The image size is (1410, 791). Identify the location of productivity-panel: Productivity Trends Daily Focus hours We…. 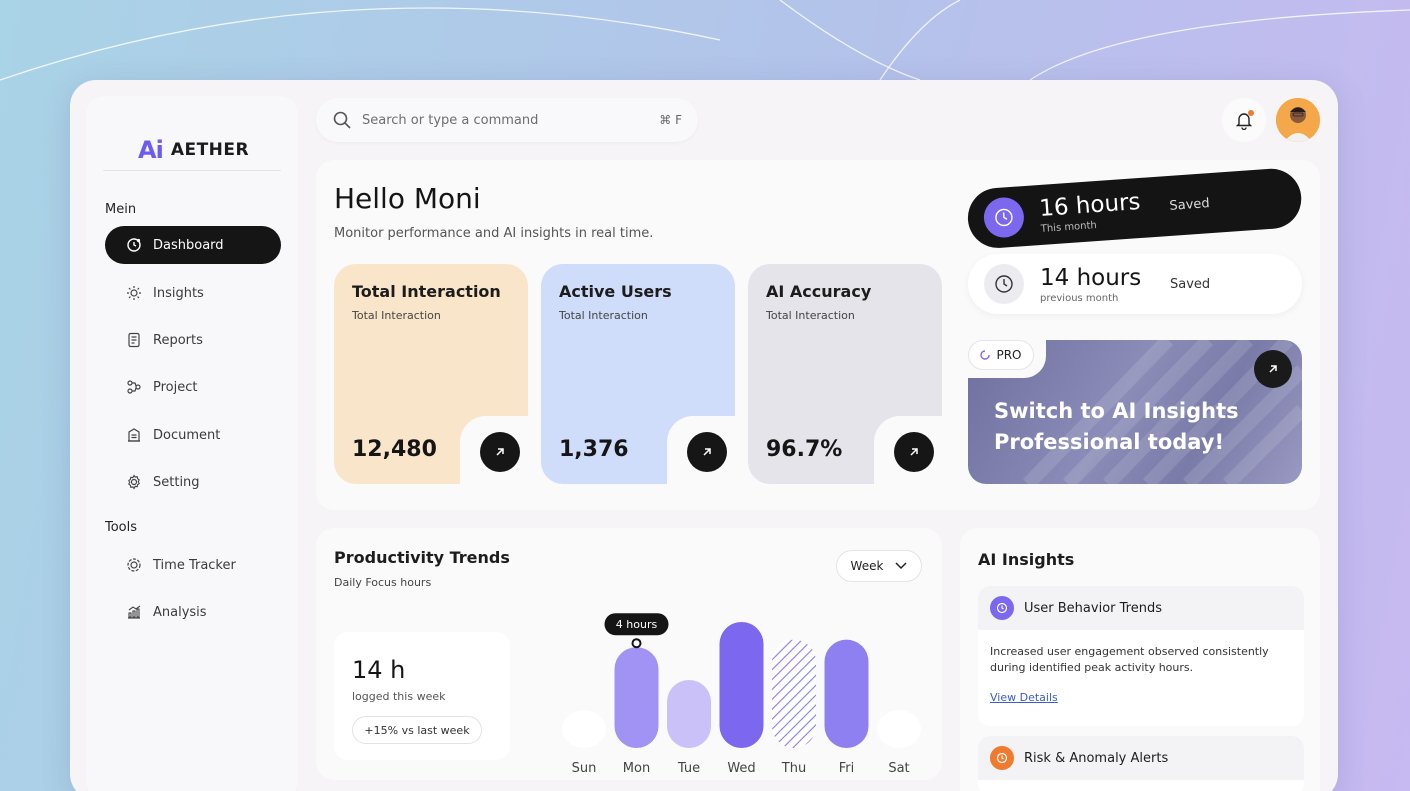
(629, 654).